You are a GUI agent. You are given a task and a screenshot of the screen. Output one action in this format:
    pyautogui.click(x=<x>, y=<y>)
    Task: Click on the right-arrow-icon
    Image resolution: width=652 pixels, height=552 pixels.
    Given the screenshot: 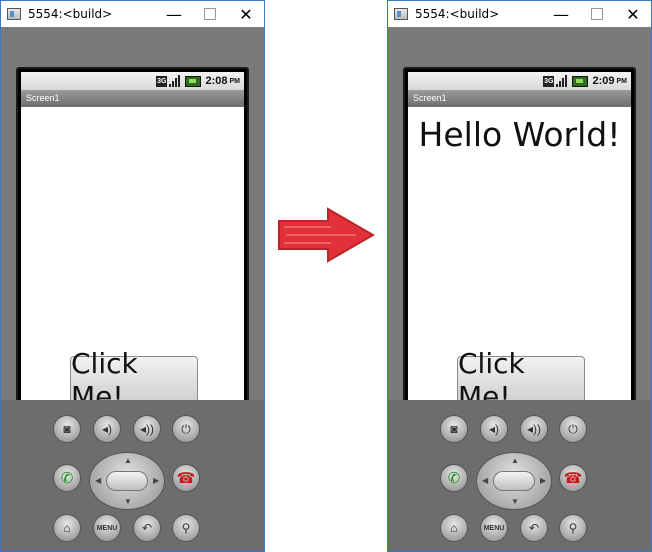 What is the action you would take?
    pyautogui.click(x=326, y=235)
    